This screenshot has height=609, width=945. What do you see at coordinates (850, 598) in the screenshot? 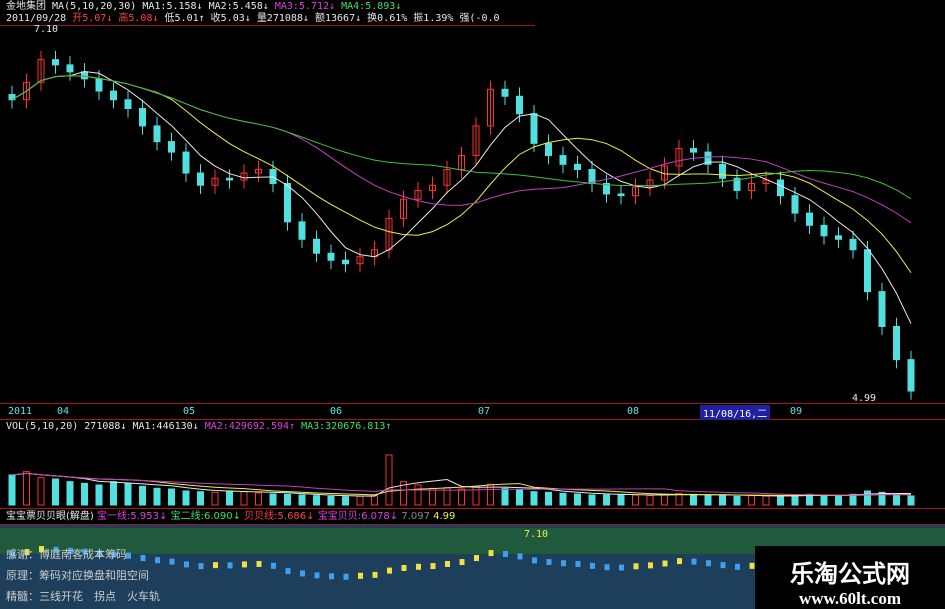
I see `watermark-url: www.60lt.com` at bounding box center [850, 598].